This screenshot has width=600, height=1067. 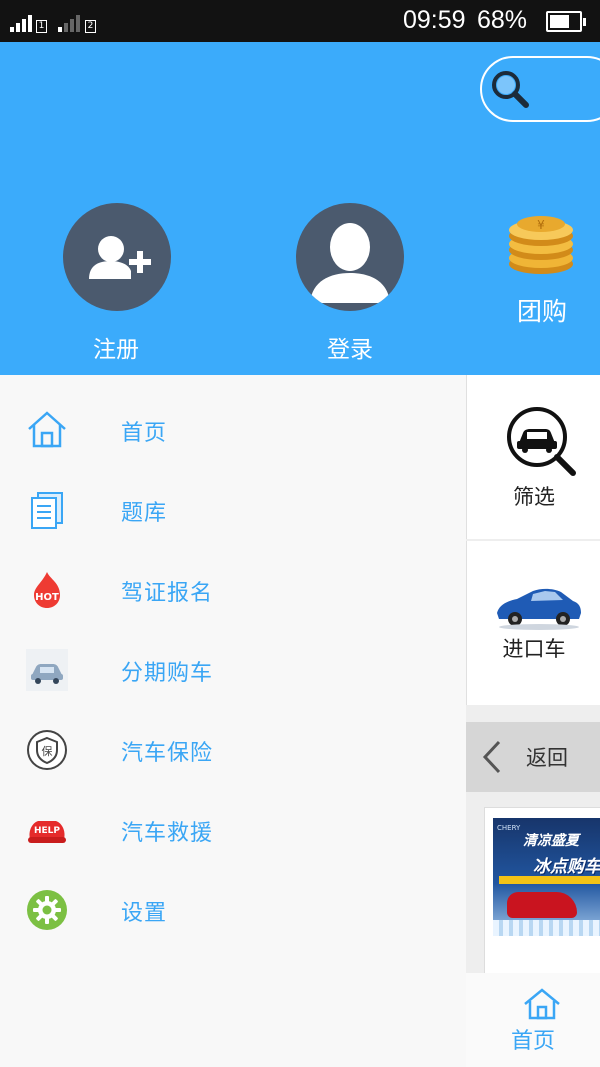 I want to click on menu-item-rescue: HELP 汽车救援, so click(x=233, y=829).